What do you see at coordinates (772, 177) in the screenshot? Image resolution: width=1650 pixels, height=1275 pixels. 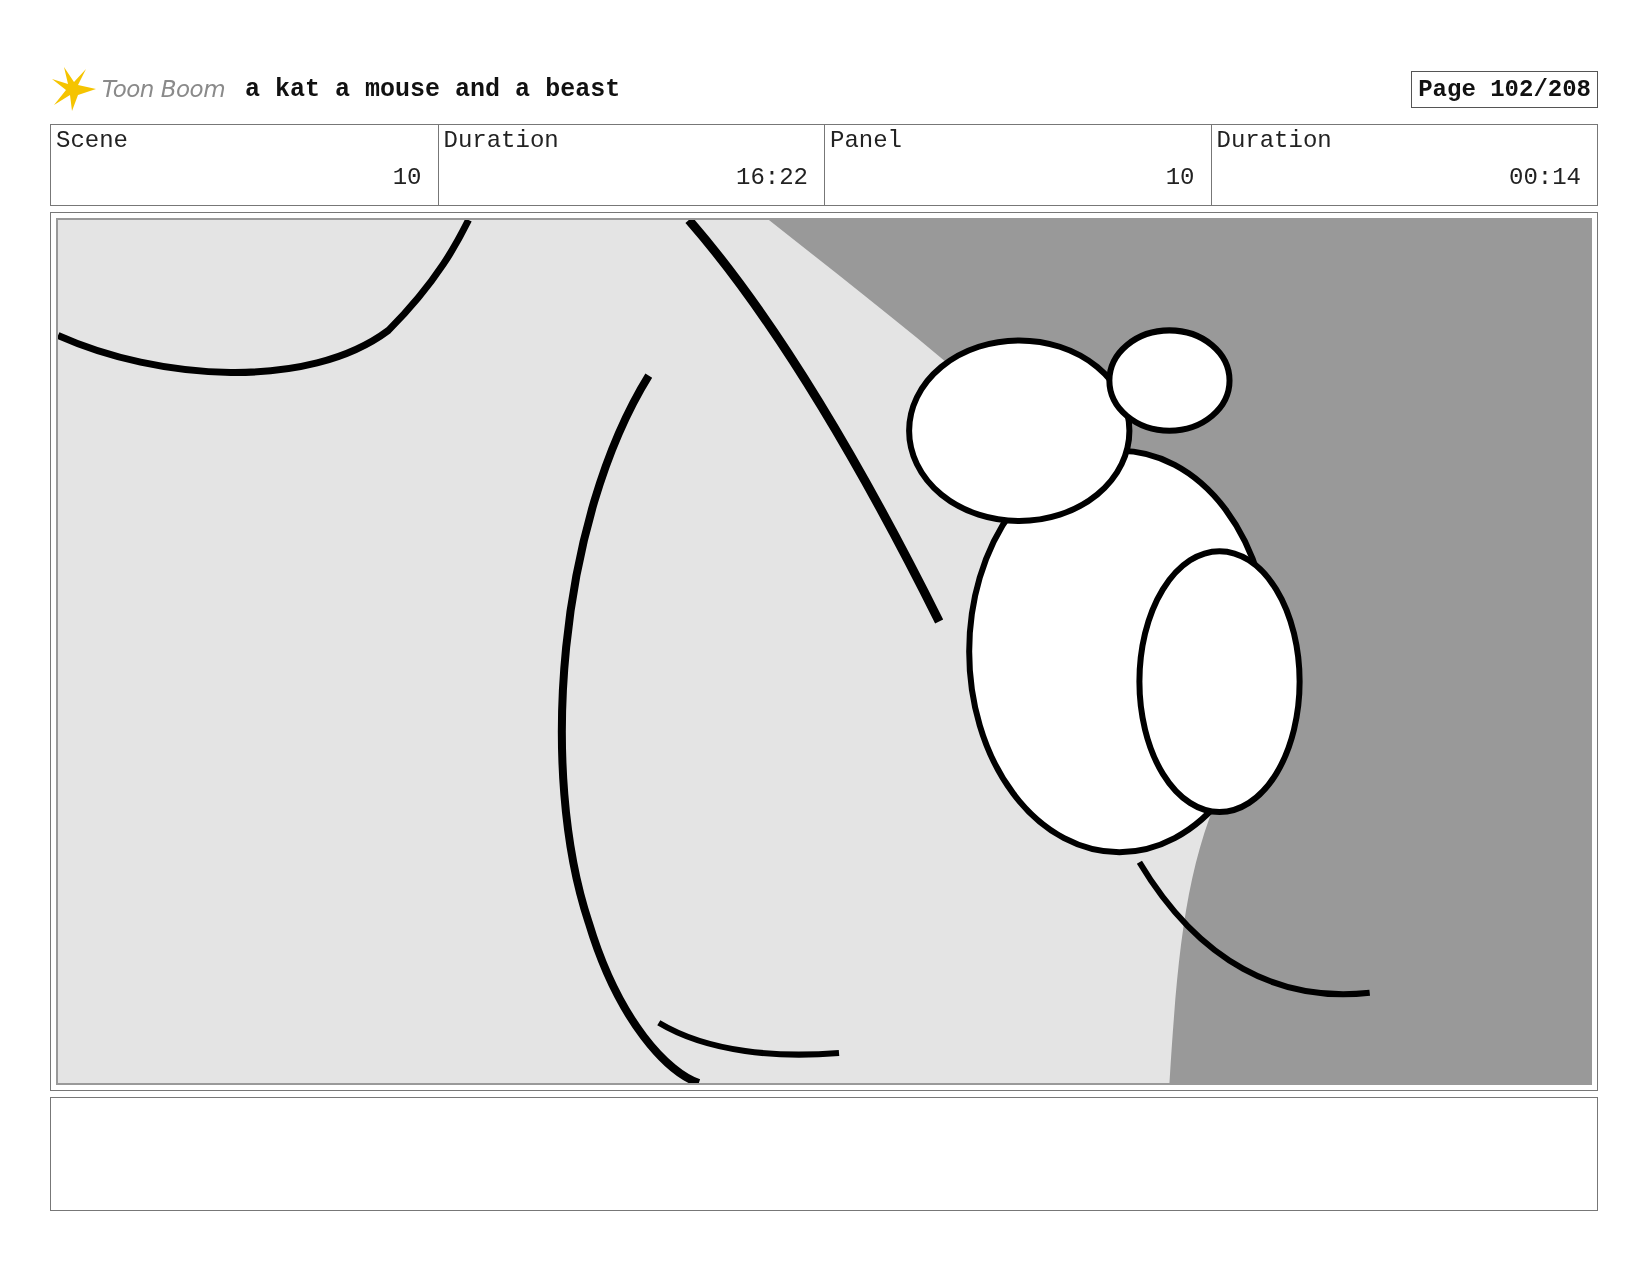 I see `info-value: 16:22` at bounding box center [772, 177].